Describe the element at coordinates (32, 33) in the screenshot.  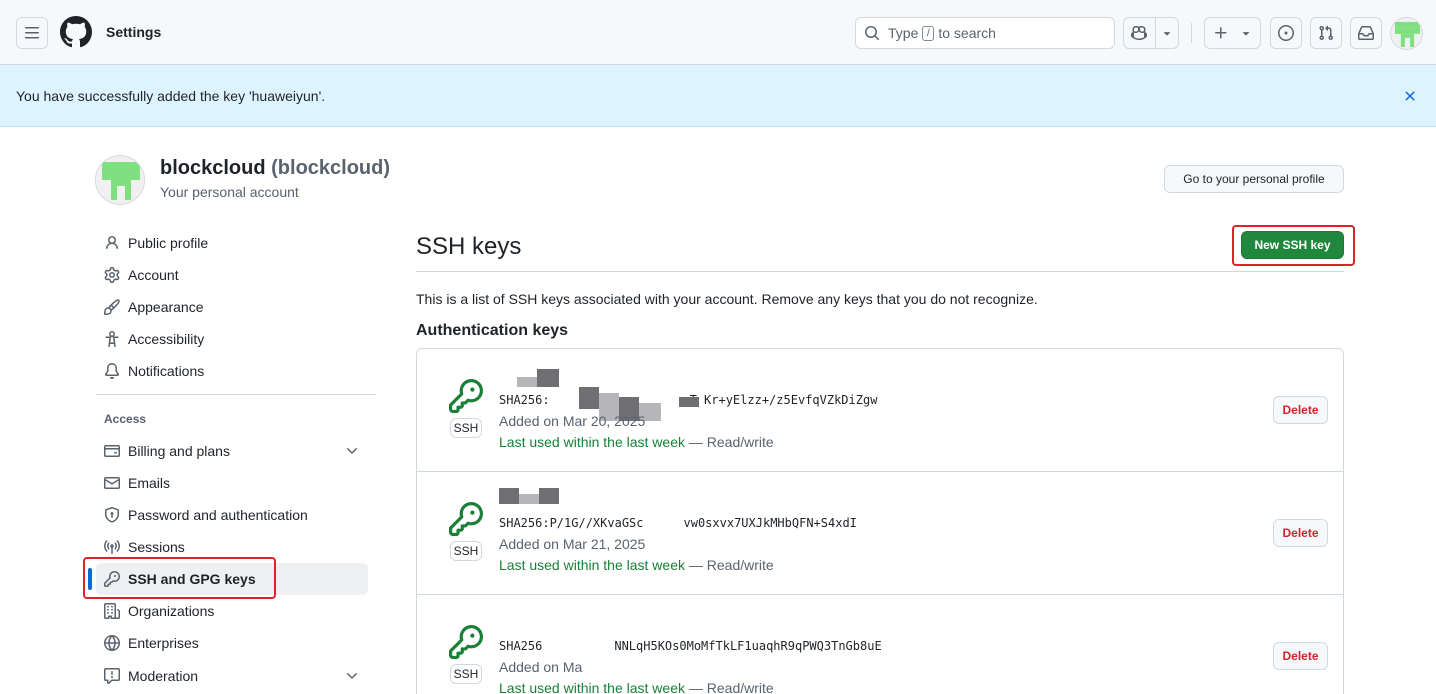
I see `menu-button` at that location.